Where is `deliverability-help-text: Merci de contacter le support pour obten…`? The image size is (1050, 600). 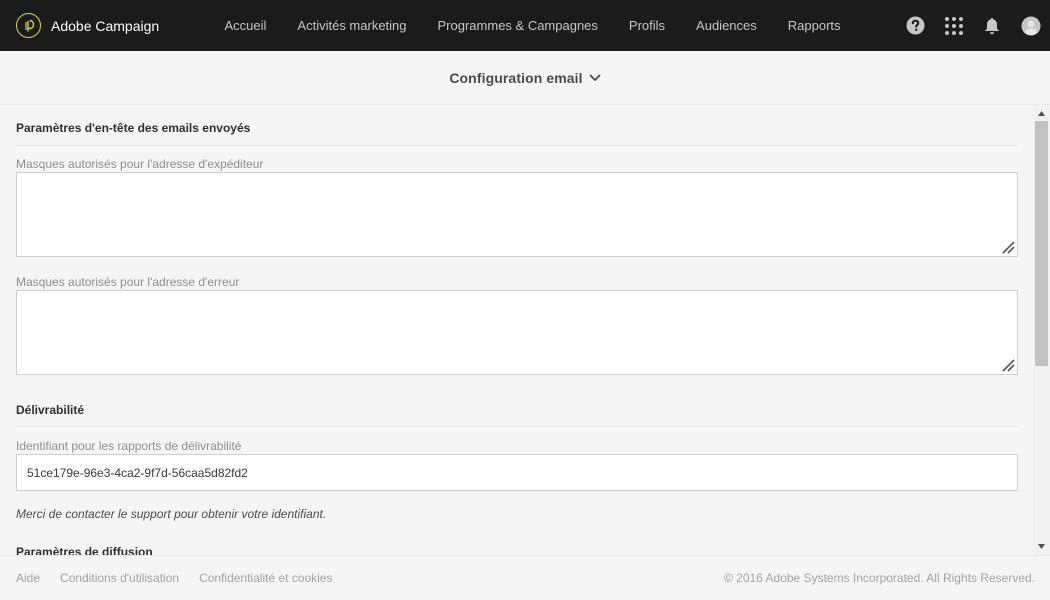 deliverability-help-text: Merci de contacter le support pour obten… is located at coordinates (171, 514).